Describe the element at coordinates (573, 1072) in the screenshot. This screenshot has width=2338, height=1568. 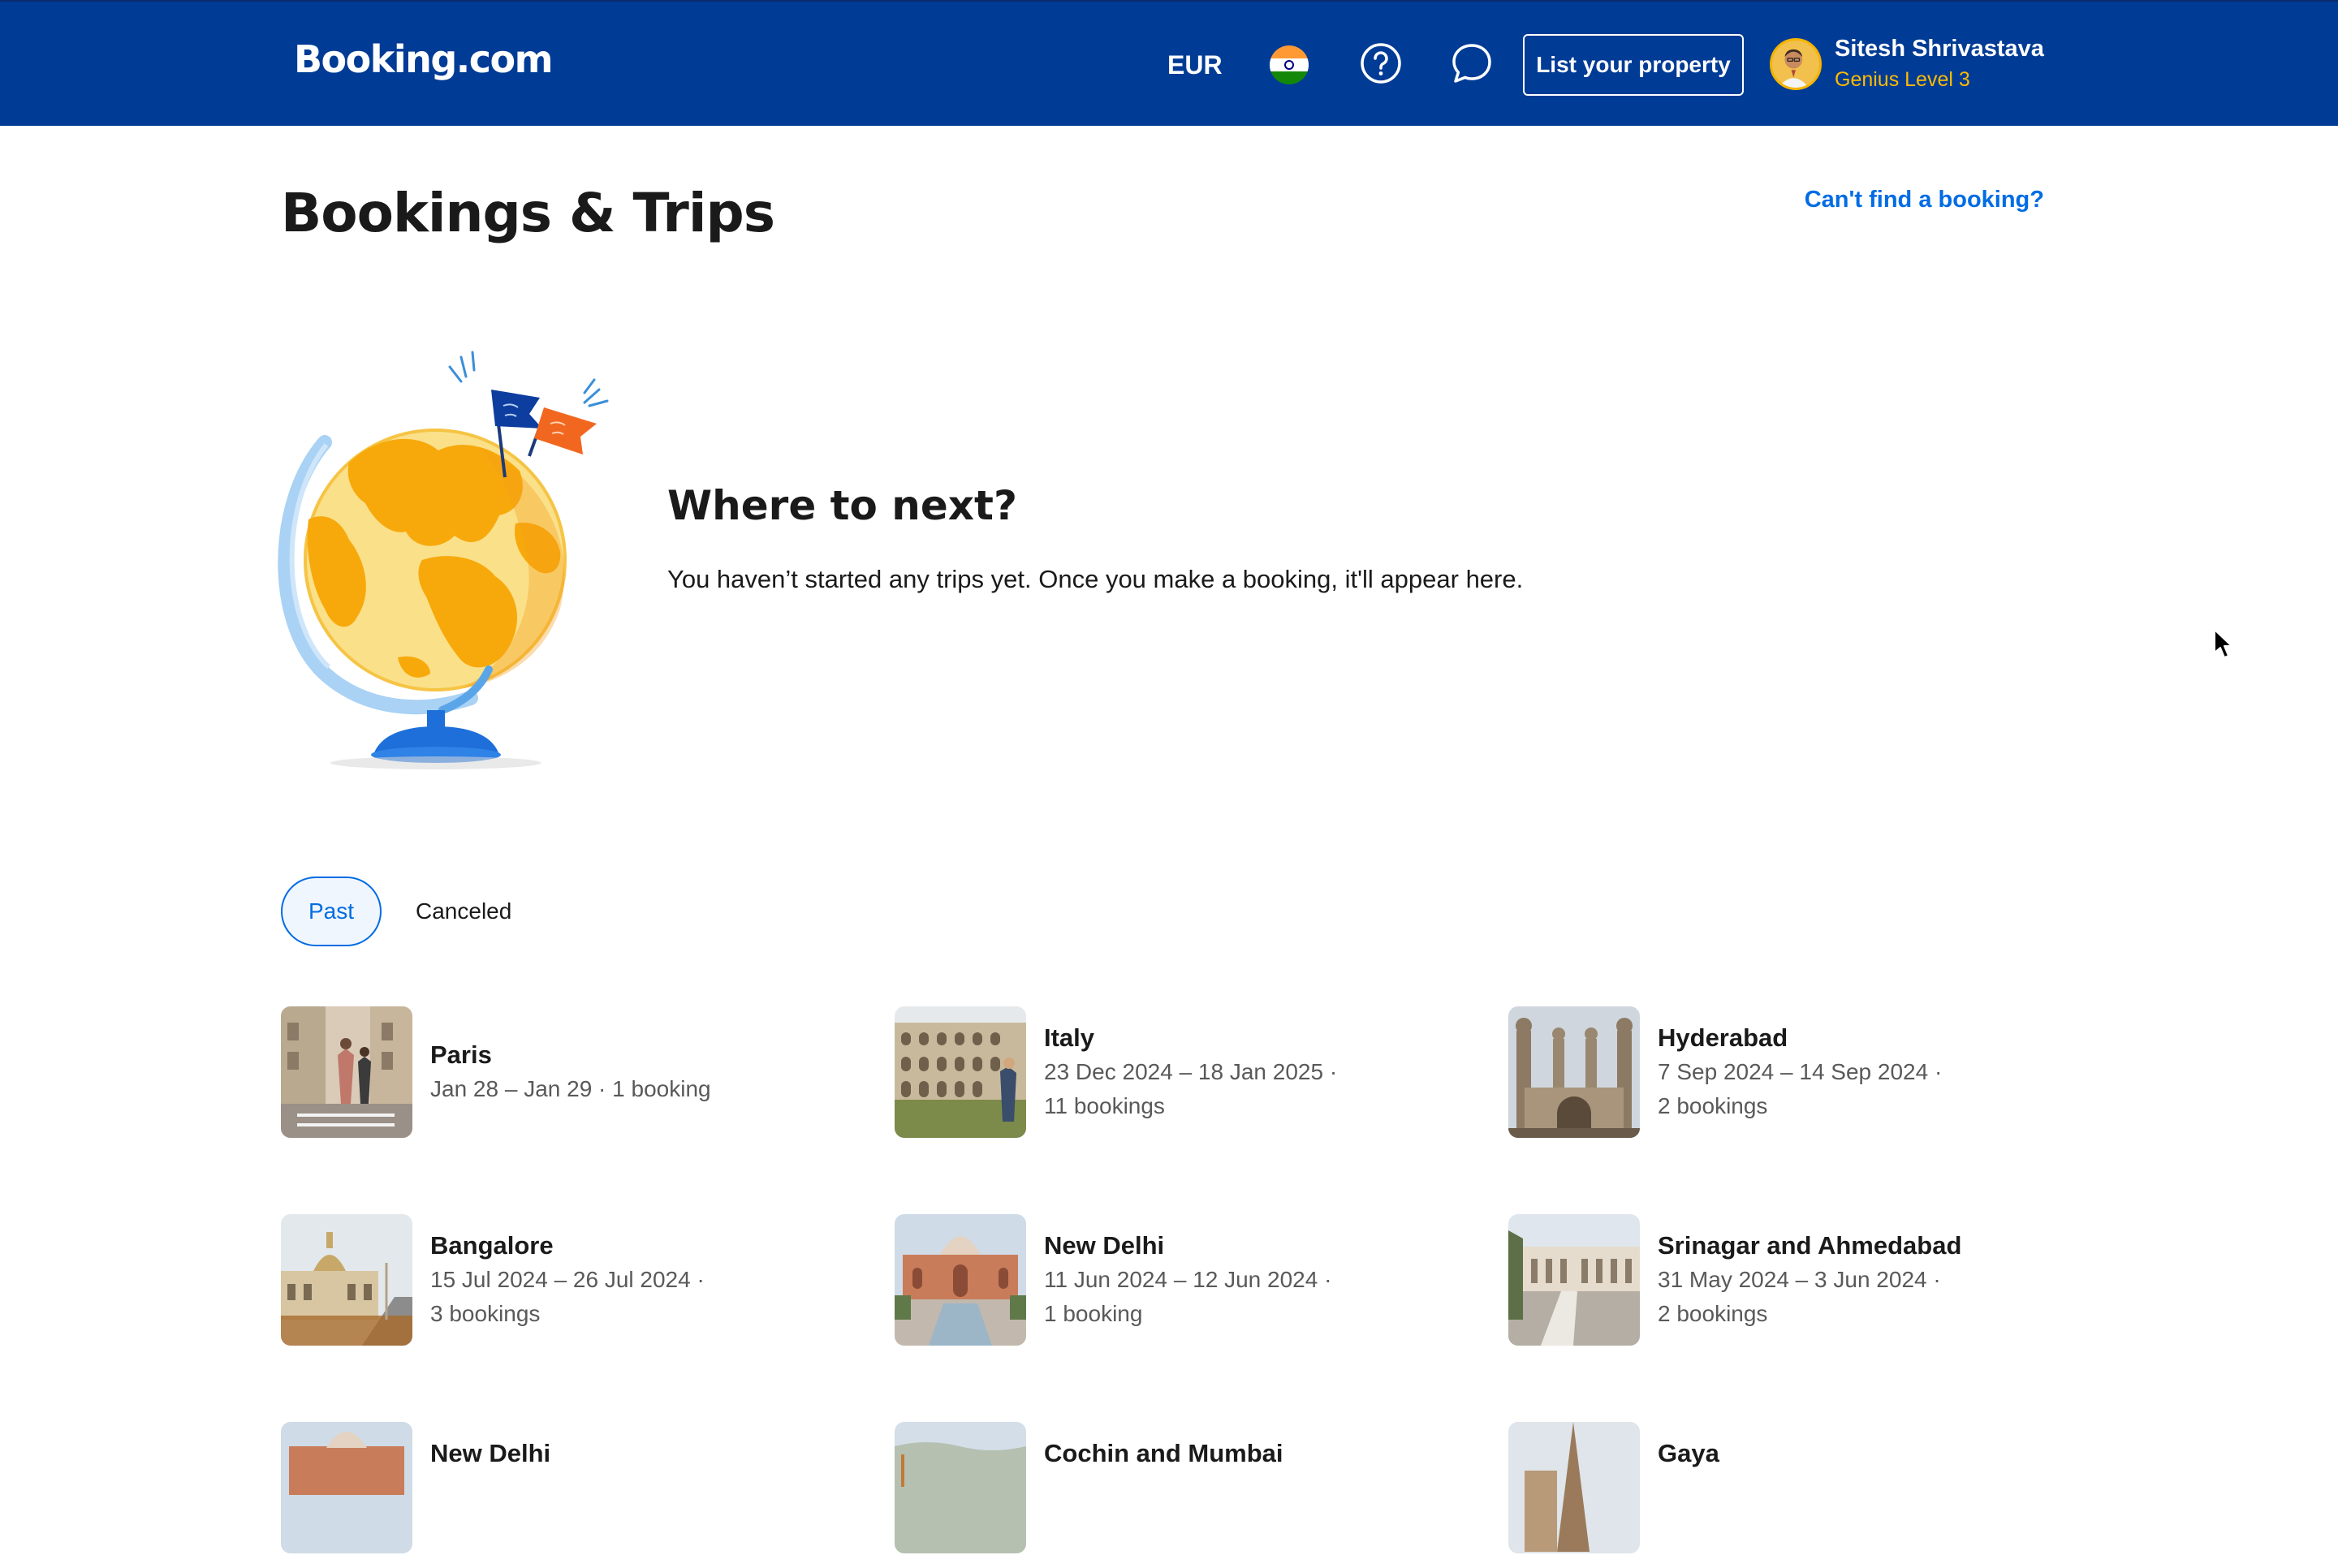
I see `trip-card: Paris Jan 28 – Jan 29 · 1 booking` at that location.